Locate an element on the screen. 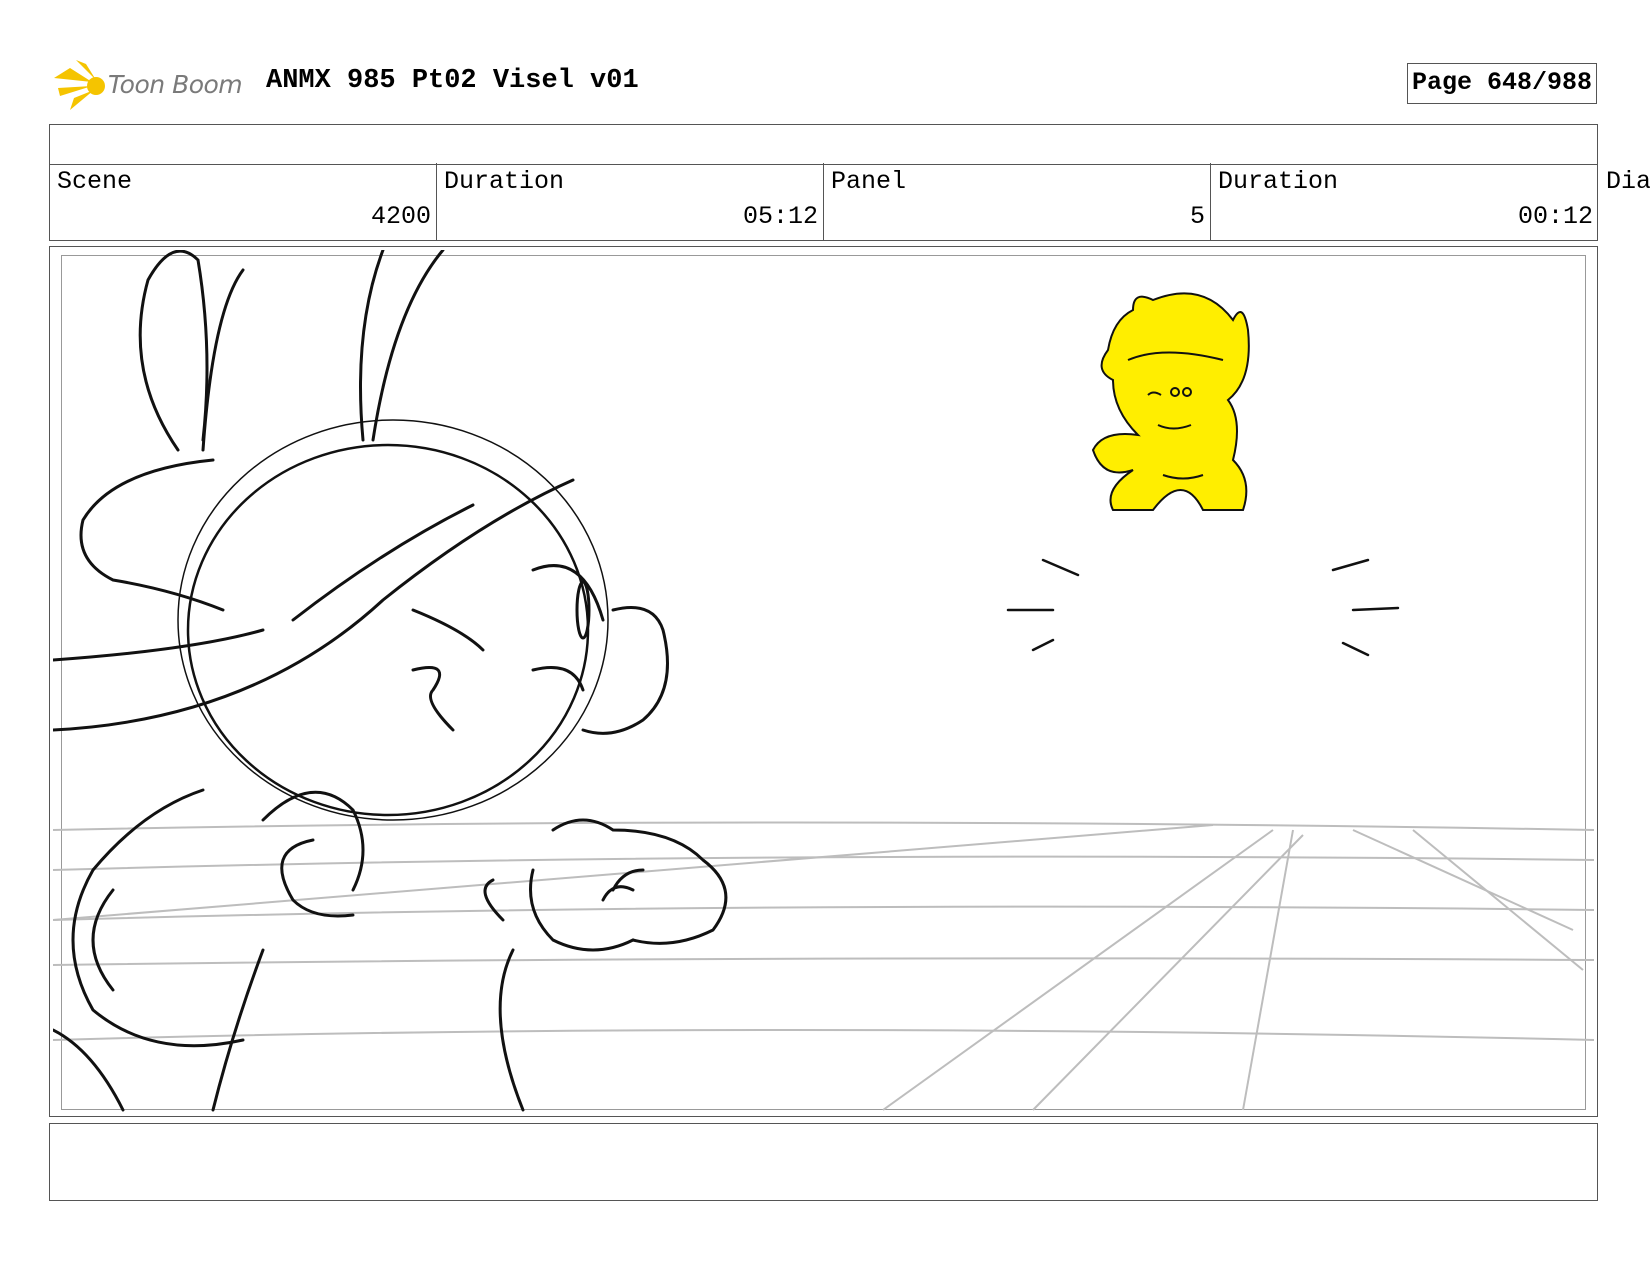 This screenshot has width=1650, height=1275. page-indicator: Page 648/988 is located at coordinates (1502, 83).